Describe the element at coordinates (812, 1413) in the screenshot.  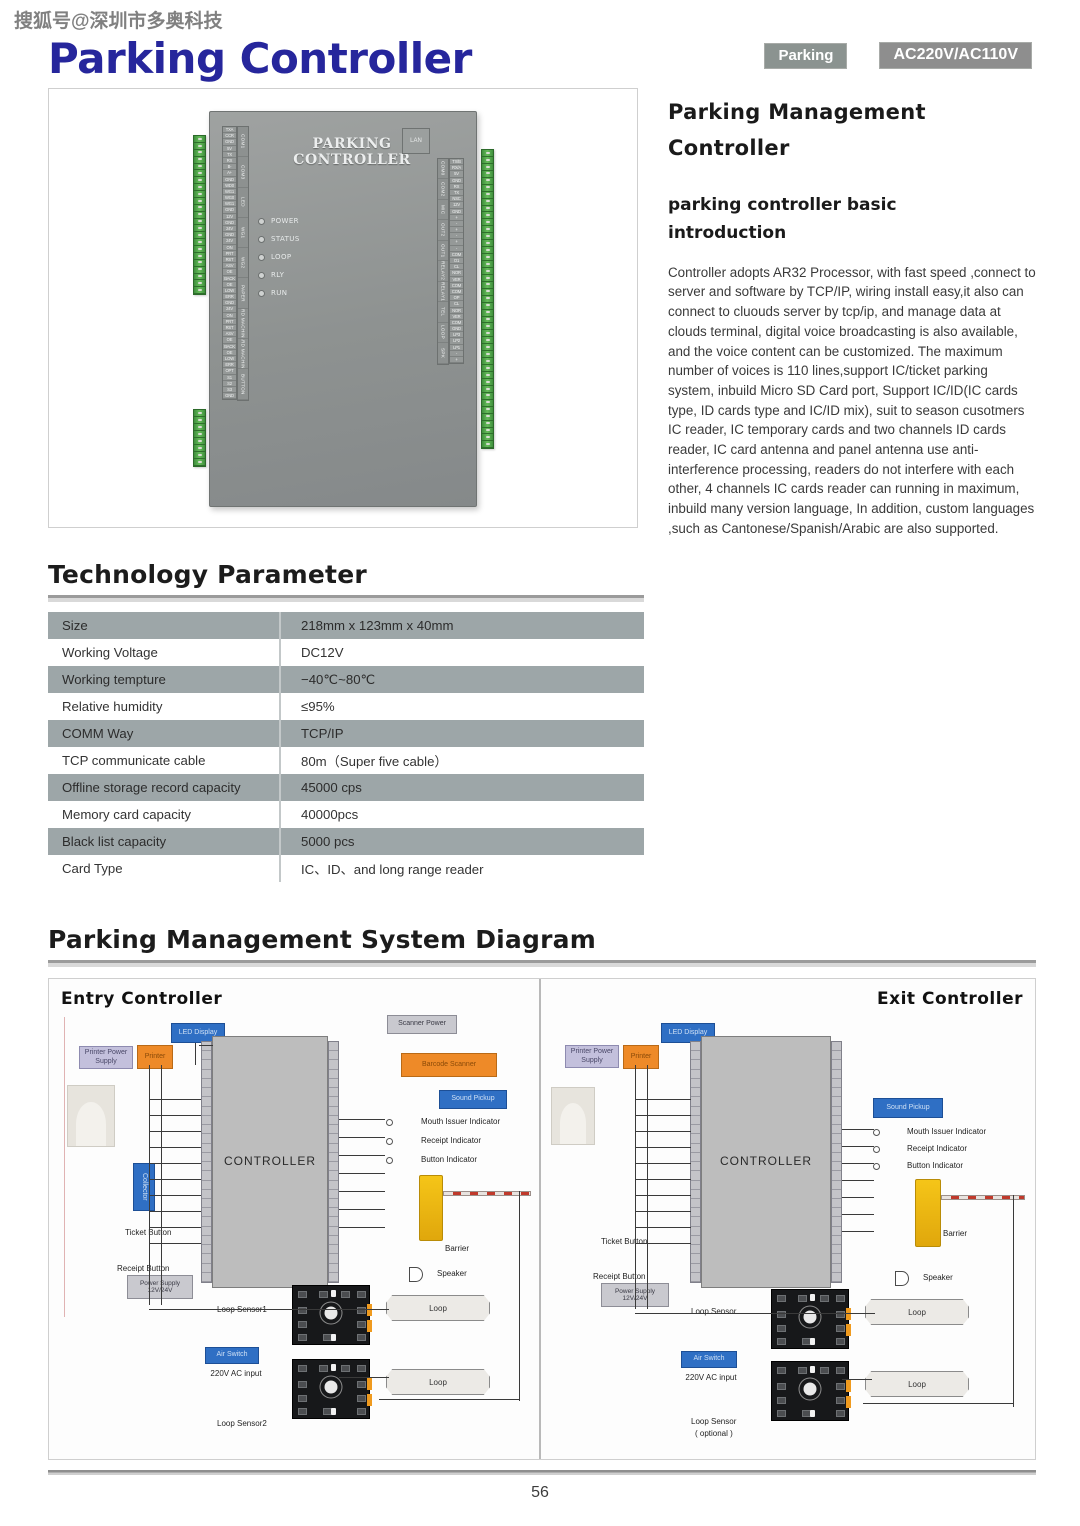
I see `sensor-led-icon` at that location.